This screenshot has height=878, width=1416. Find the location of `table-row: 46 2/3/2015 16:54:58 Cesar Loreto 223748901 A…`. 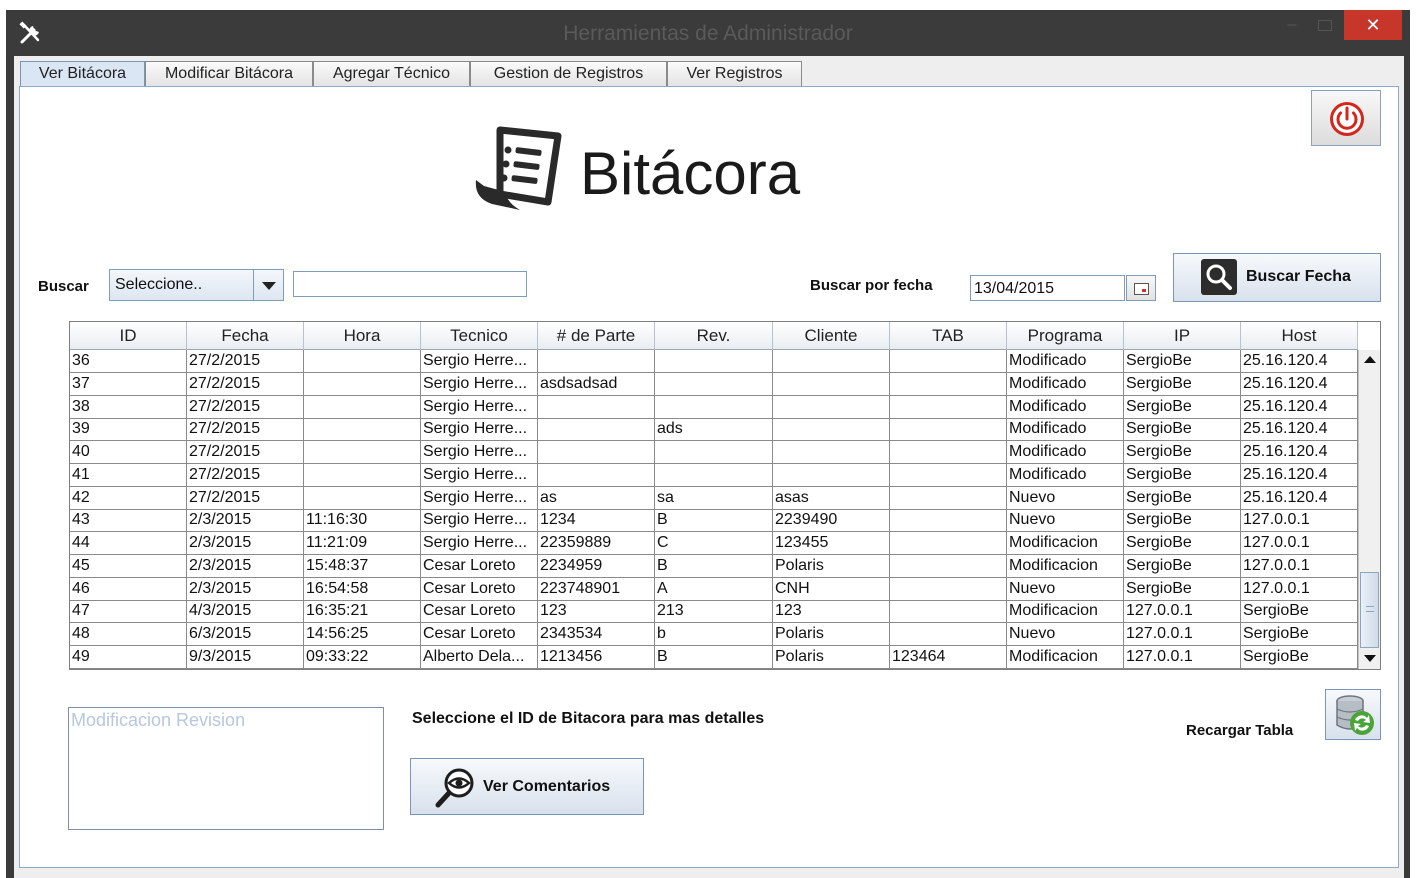

table-row: 46 2/3/2015 16:54:58 Cesar Loreto 223748901 A… is located at coordinates (714, 589).